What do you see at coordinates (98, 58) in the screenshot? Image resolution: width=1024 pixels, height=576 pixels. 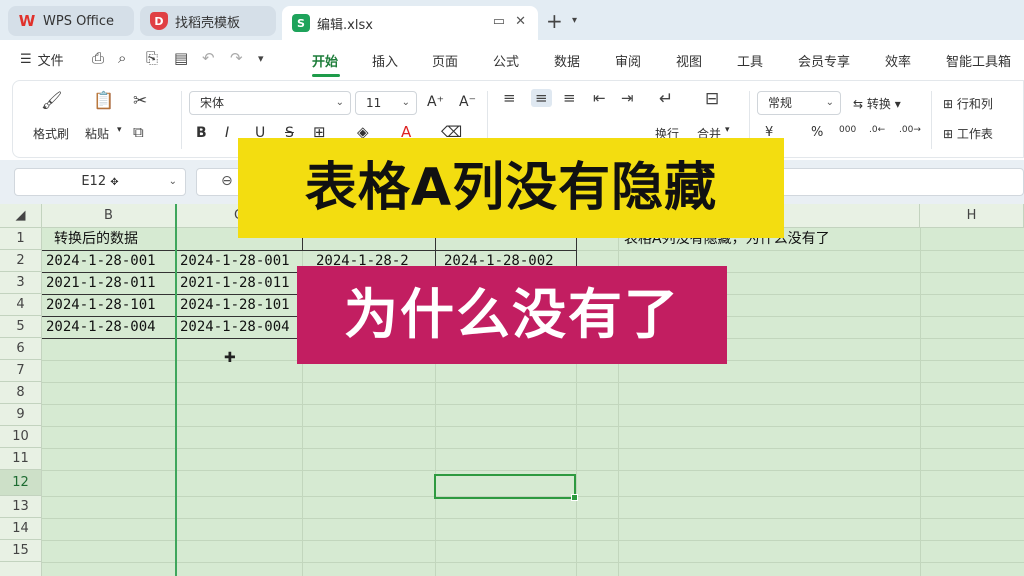 I see `save-icon: ⎙` at bounding box center [98, 58].